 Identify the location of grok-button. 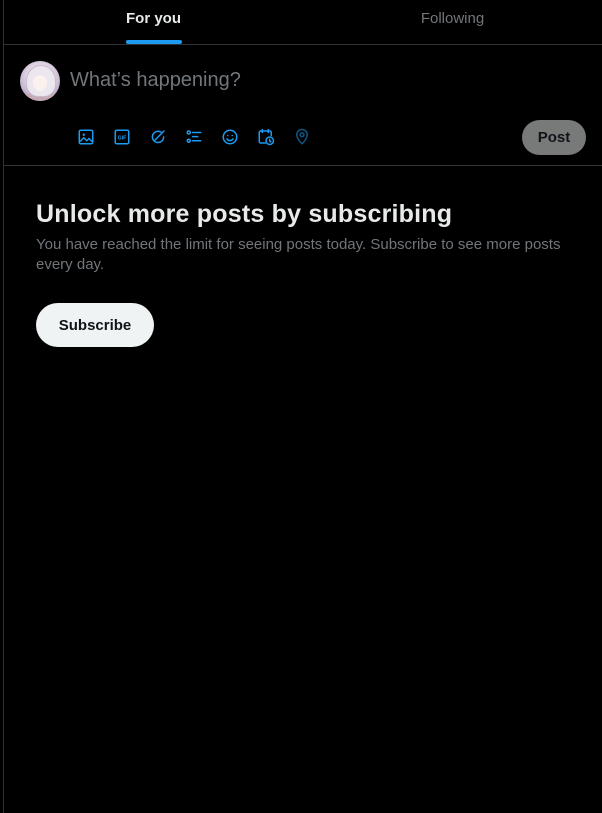
(158, 137).